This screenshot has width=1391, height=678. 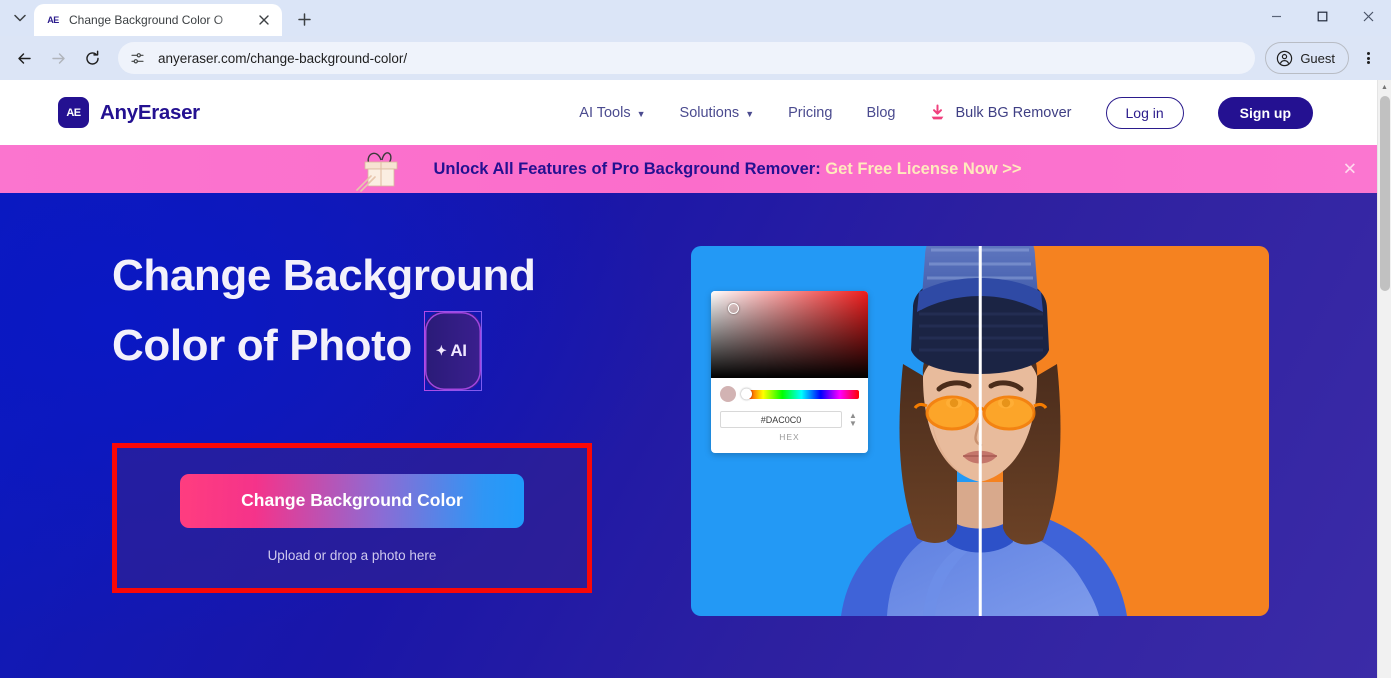 I want to click on reload-icon, so click(x=92, y=58).